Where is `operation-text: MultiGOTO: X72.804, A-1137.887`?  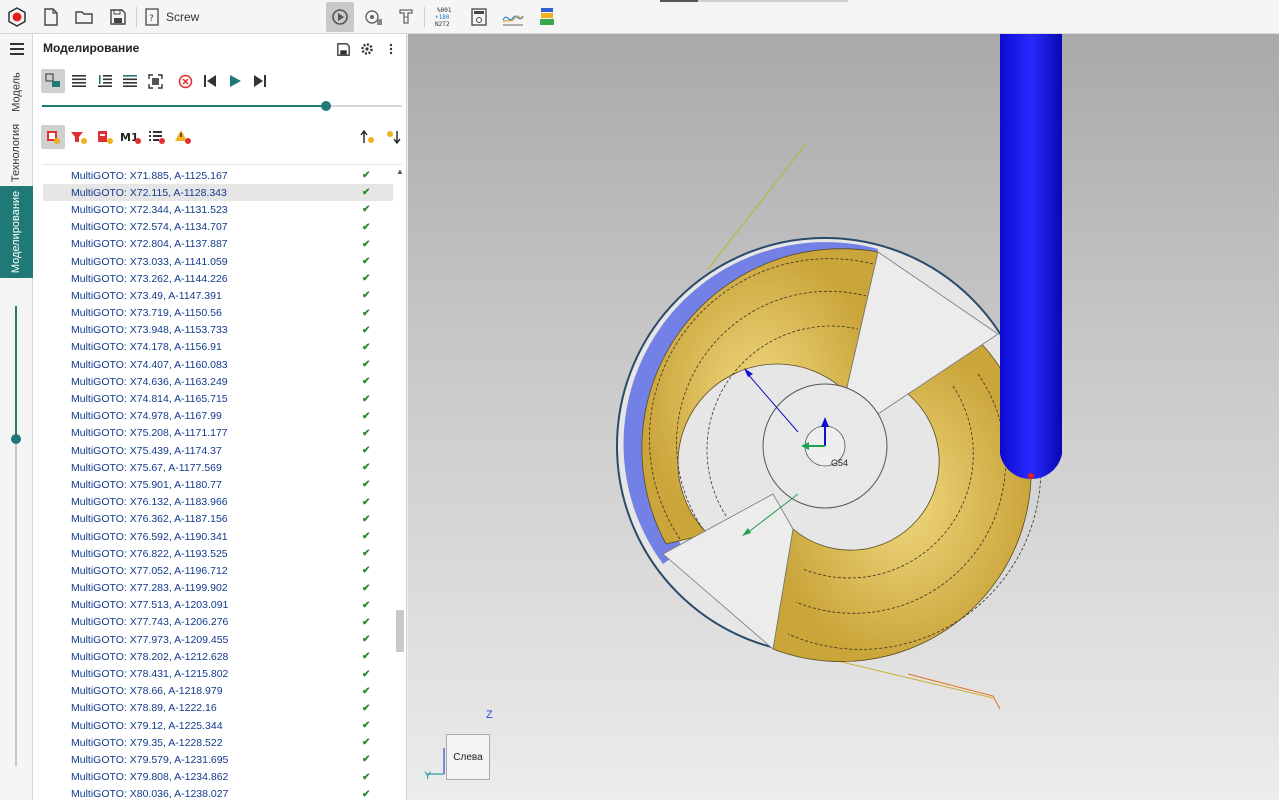 operation-text: MultiGOTO: X72.804, A-1137.887 is located at coordinates (149, 244).